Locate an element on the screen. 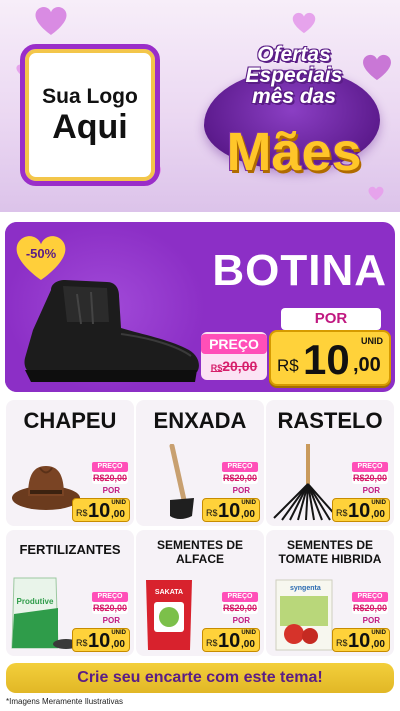 Image resolution: width=400 pixels, height=711 pixels. product-card: ENXADA PREÇO R$20,00 POR UNID R$ 10 ,00 is located at coordinates (200, 463).